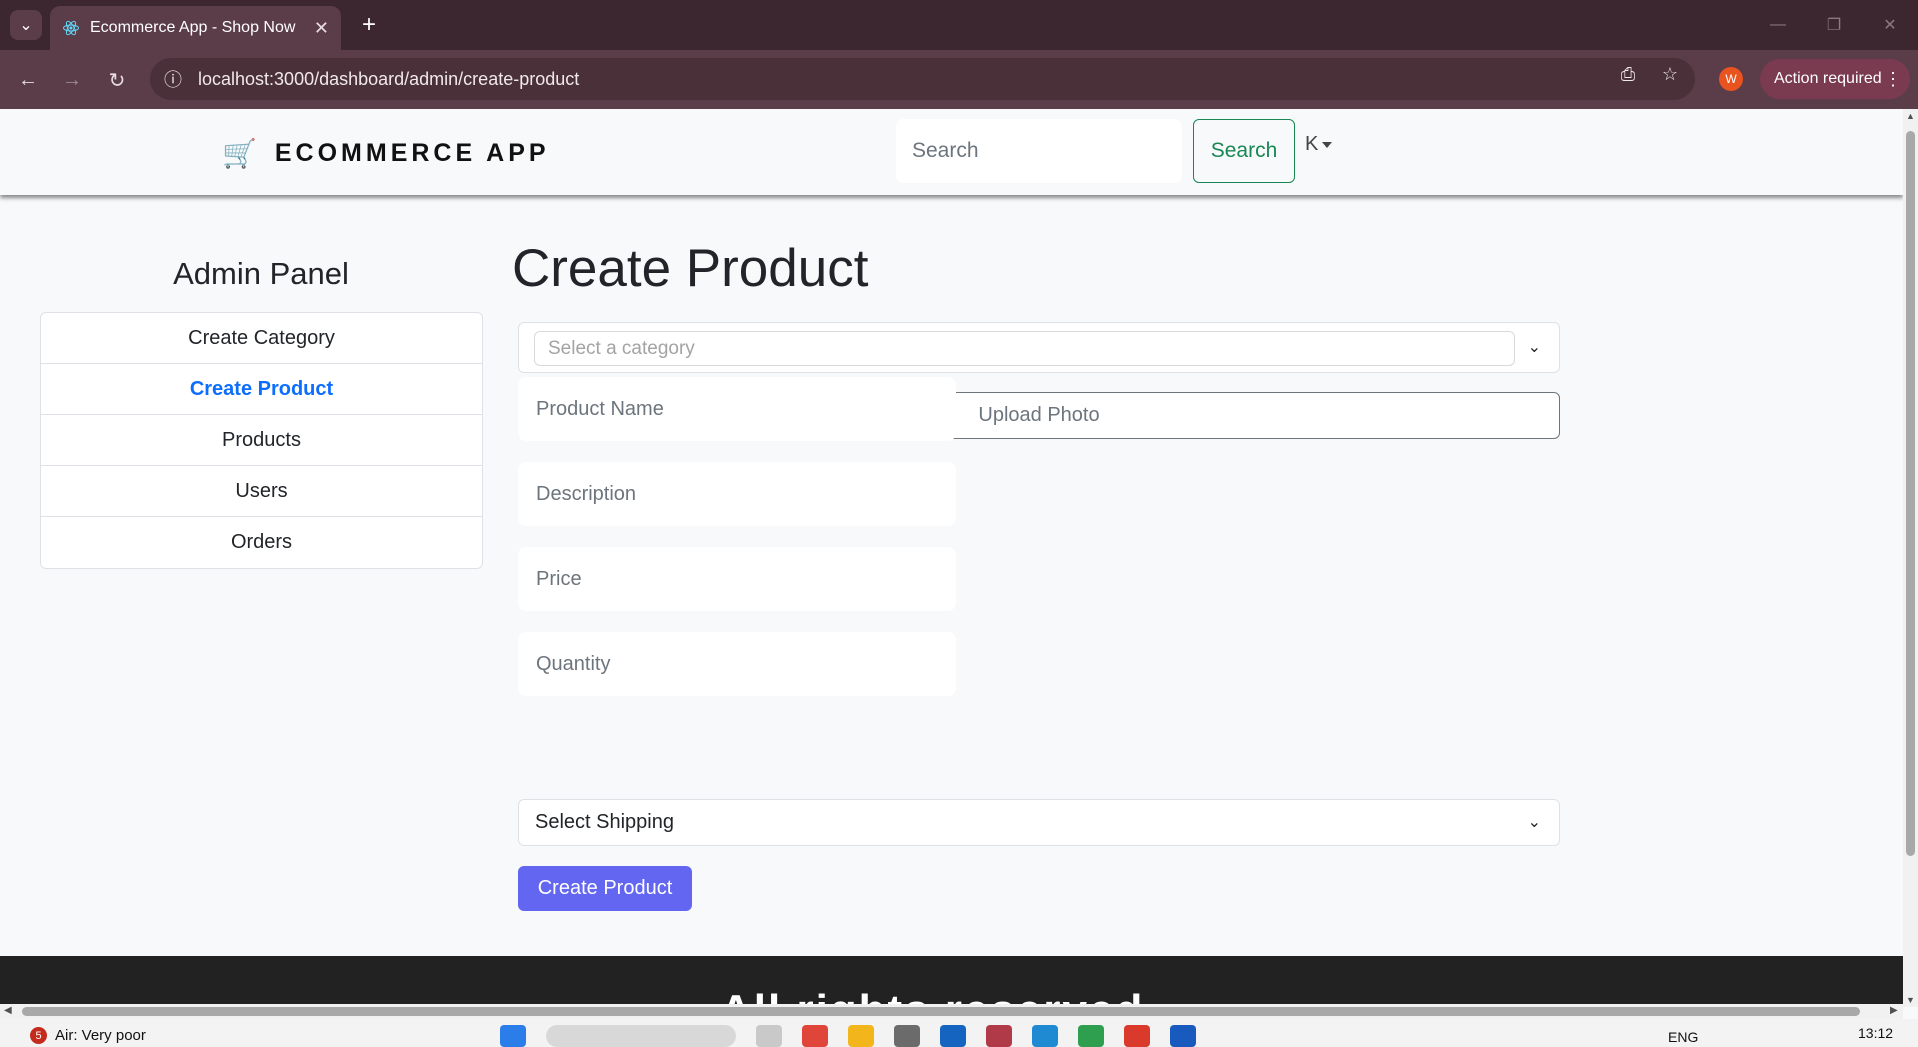 The width and height of the screenshot is (1918, 1047). Describe the element at coordinates (1024, 348) in the screenshot. I see `category-select-input: Select a category` at that location.